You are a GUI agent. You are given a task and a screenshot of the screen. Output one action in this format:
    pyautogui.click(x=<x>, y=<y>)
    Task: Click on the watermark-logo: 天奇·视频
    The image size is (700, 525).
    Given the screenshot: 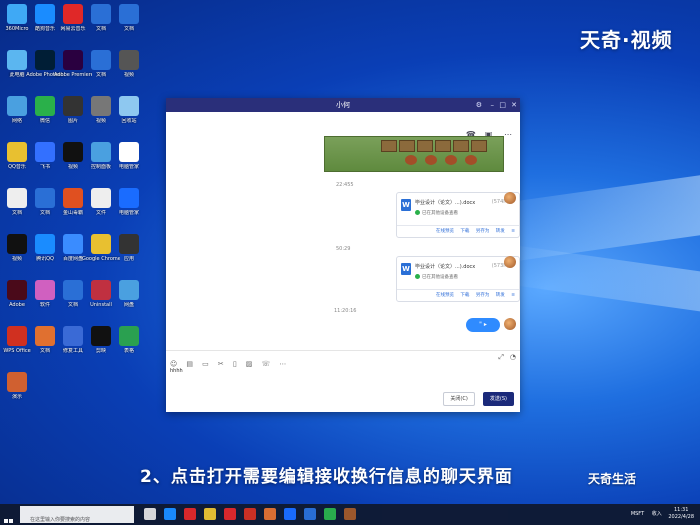 What is the action you would take?
    pyautogui.click(x=626, y=40)
    